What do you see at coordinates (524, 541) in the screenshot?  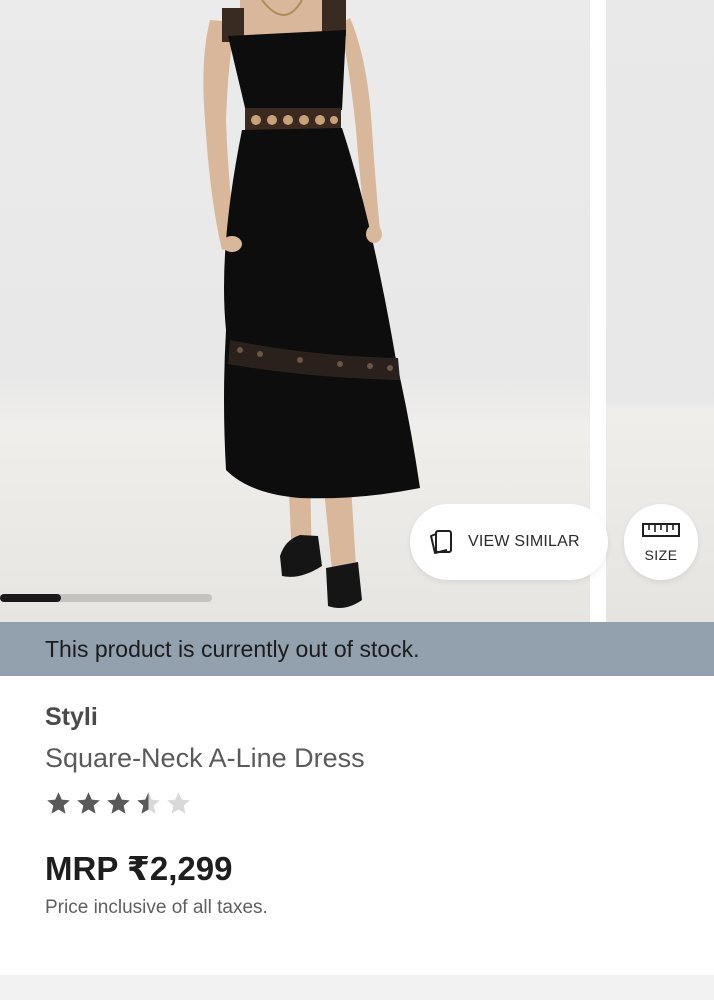 I see `view-similar-label: VIEW SIMILAR` at bounding box center [524, 541].